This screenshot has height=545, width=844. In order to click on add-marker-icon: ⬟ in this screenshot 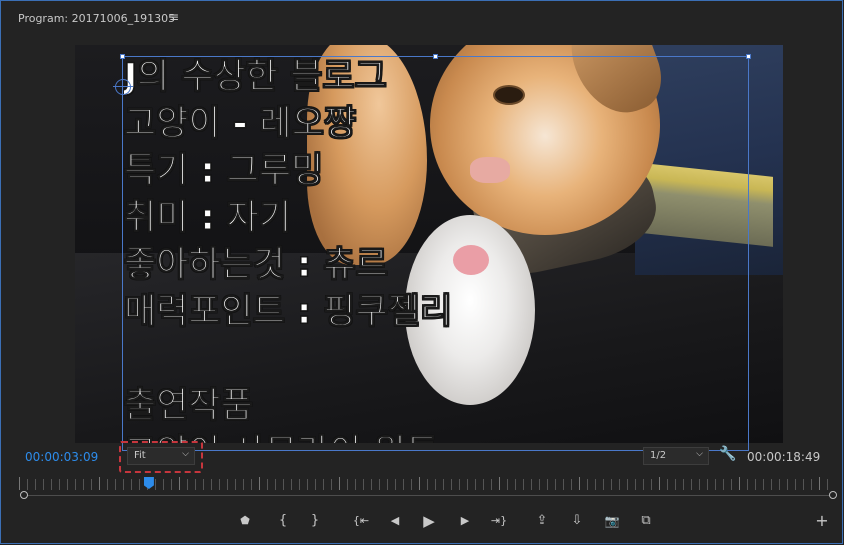, I will do `click(245, 521)`.